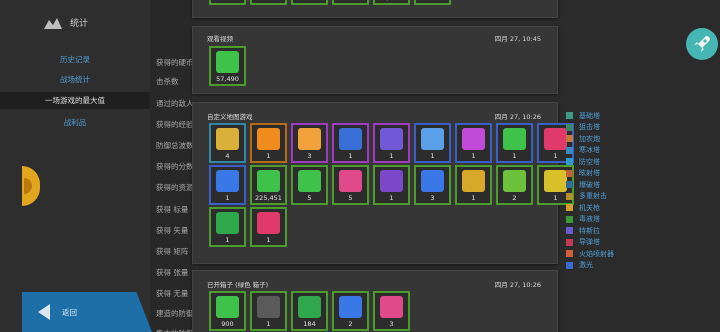 Image resolution: width=720 pixels, height=332 pixels. What do you see at coordinates (590, 254) in the screenshot?
I see `legend-item: 火焰喷射器` at bounding box center [590, 254].